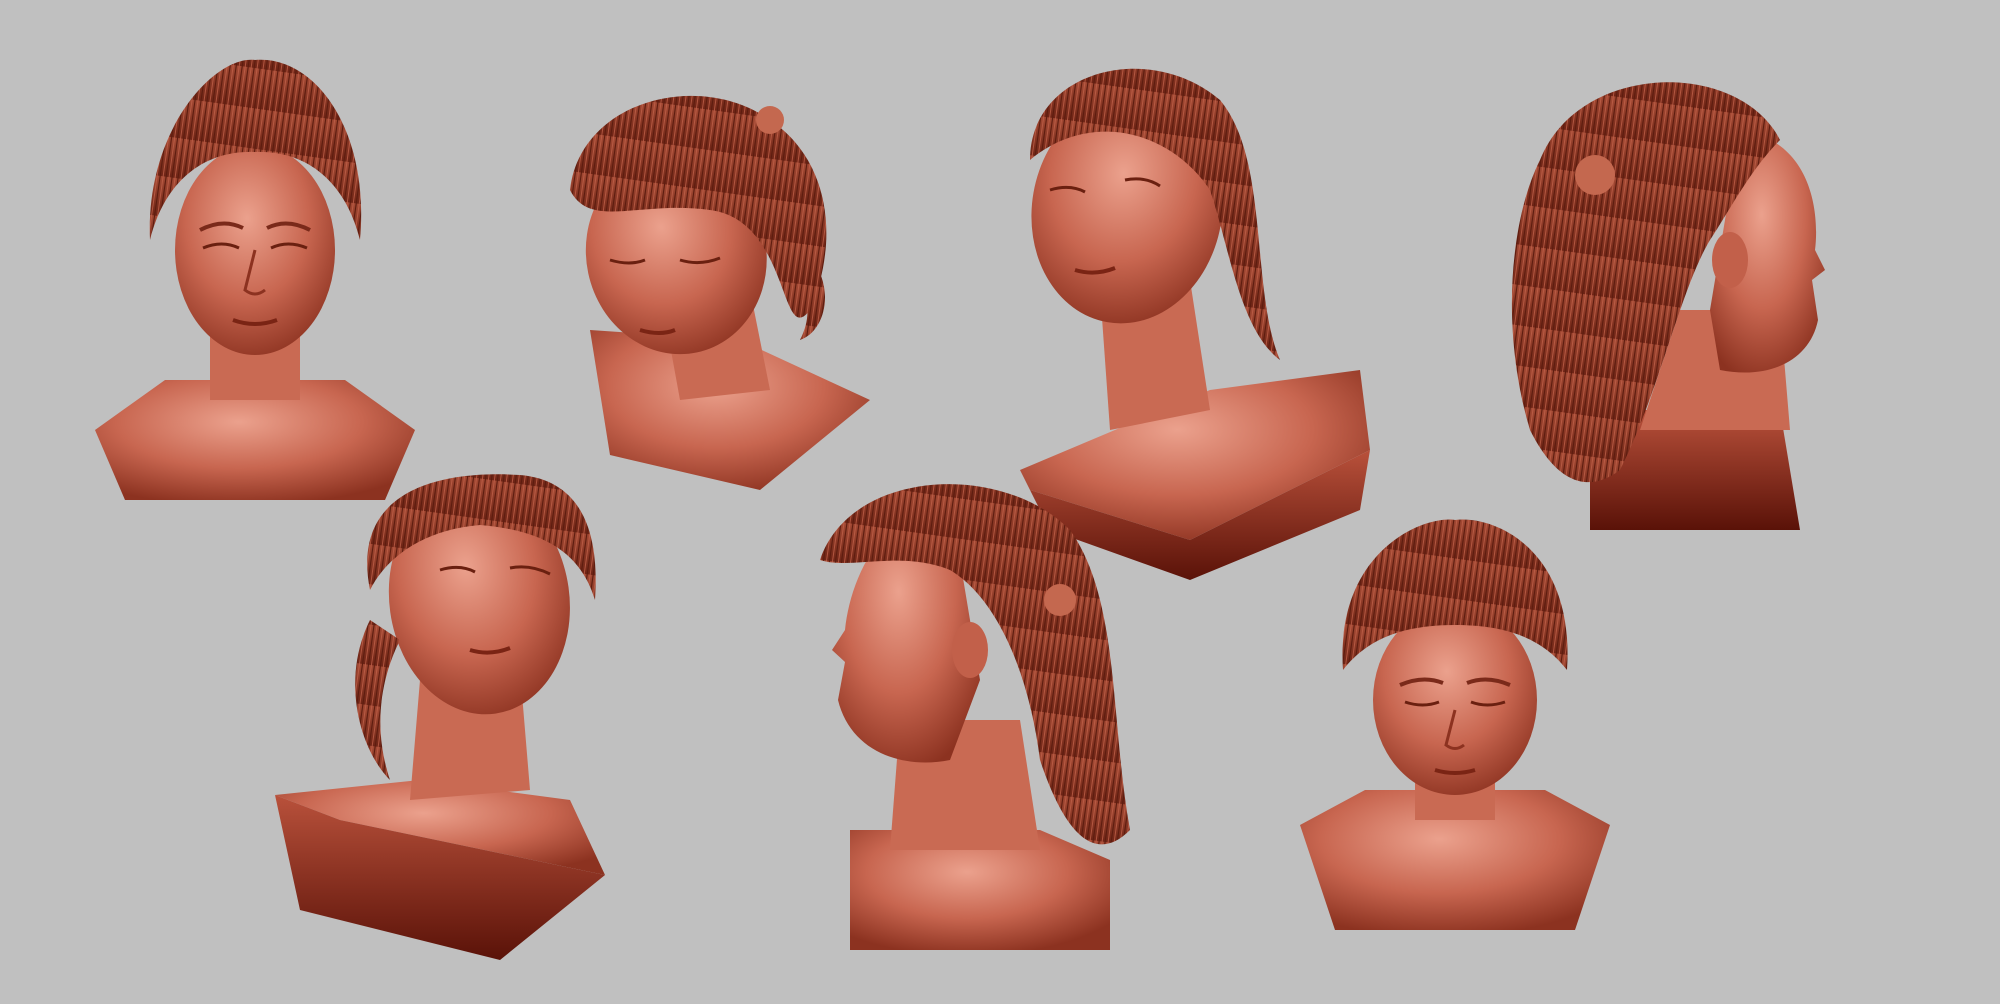  What do you see at coordinates (1195, 324) in the screenshot?
I see `bust-three-quarter-up` at bounding box center [1195, 324].